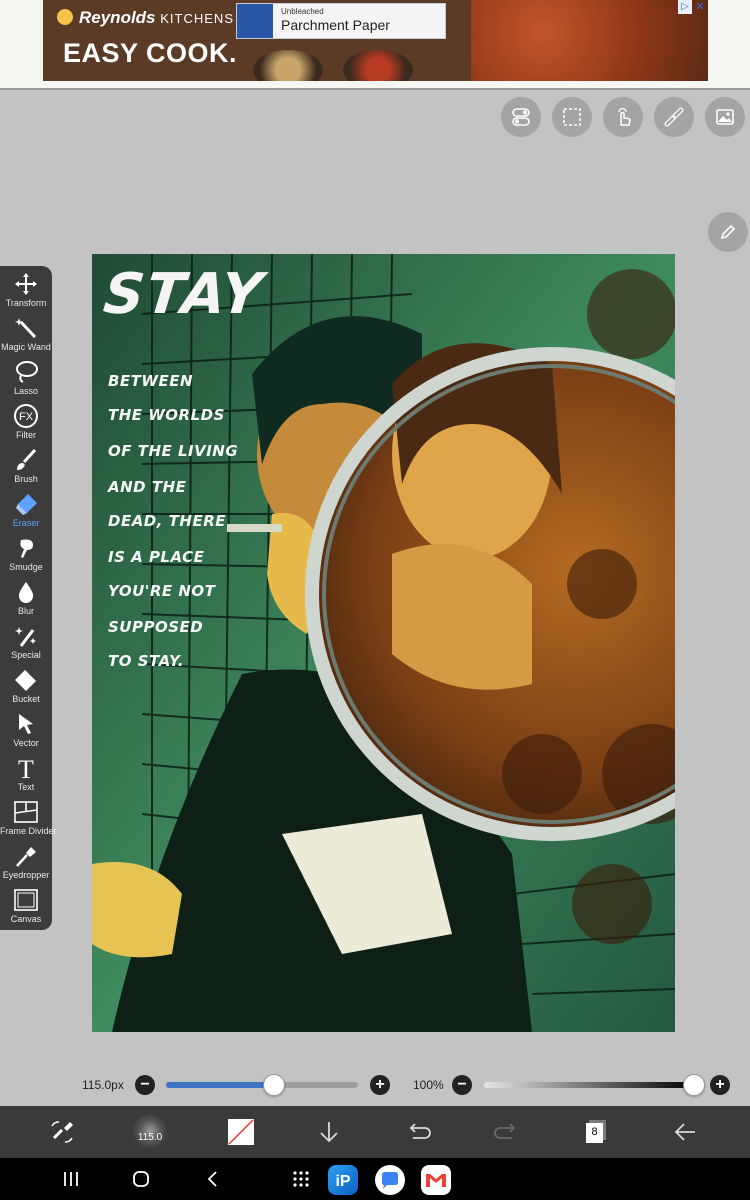 The image size is (750, 1200). I want to click on arrow-left-icon, so click(684, 1132).